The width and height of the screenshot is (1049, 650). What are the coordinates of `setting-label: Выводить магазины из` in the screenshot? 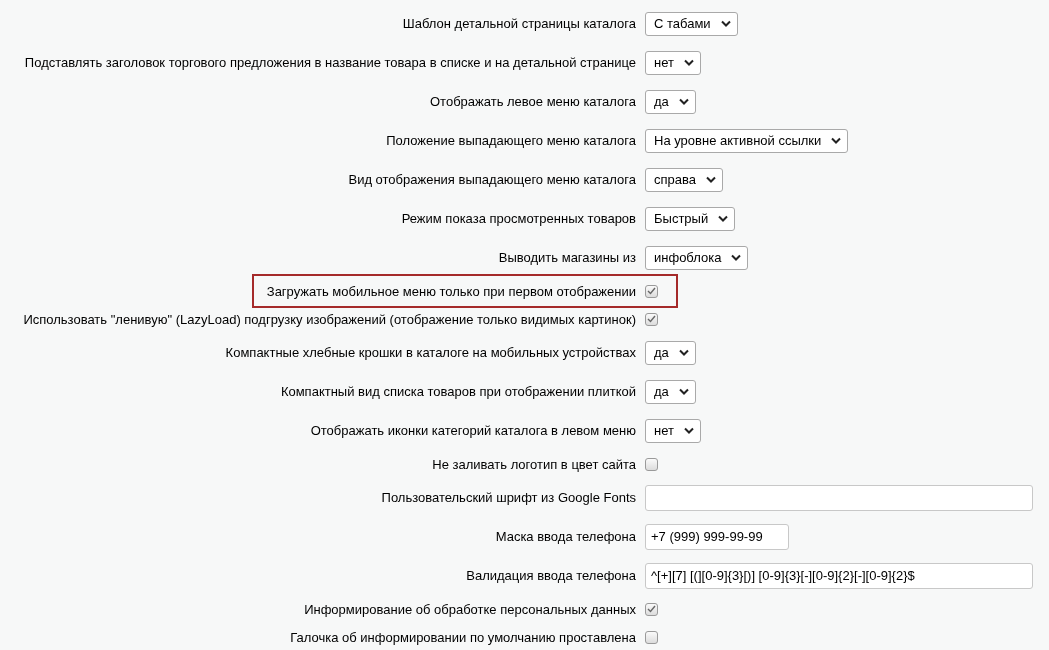 It's located at (566, 257).